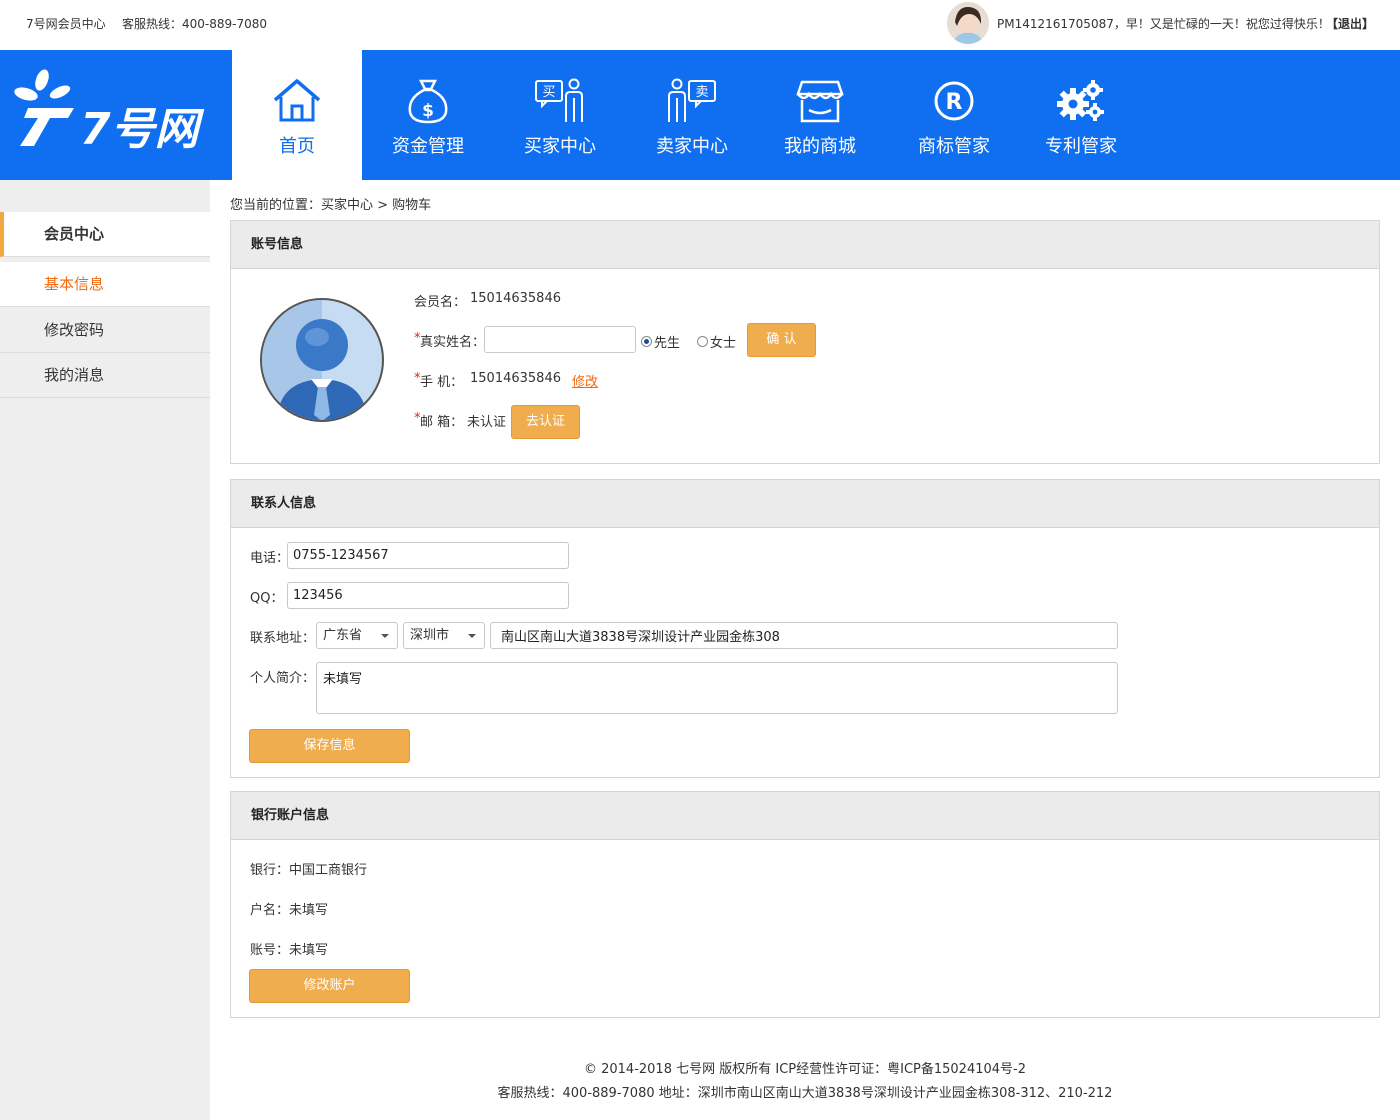 The width and height of the screenshot is (1400, 1120). I want to click on tel-input, so click(428, 555).